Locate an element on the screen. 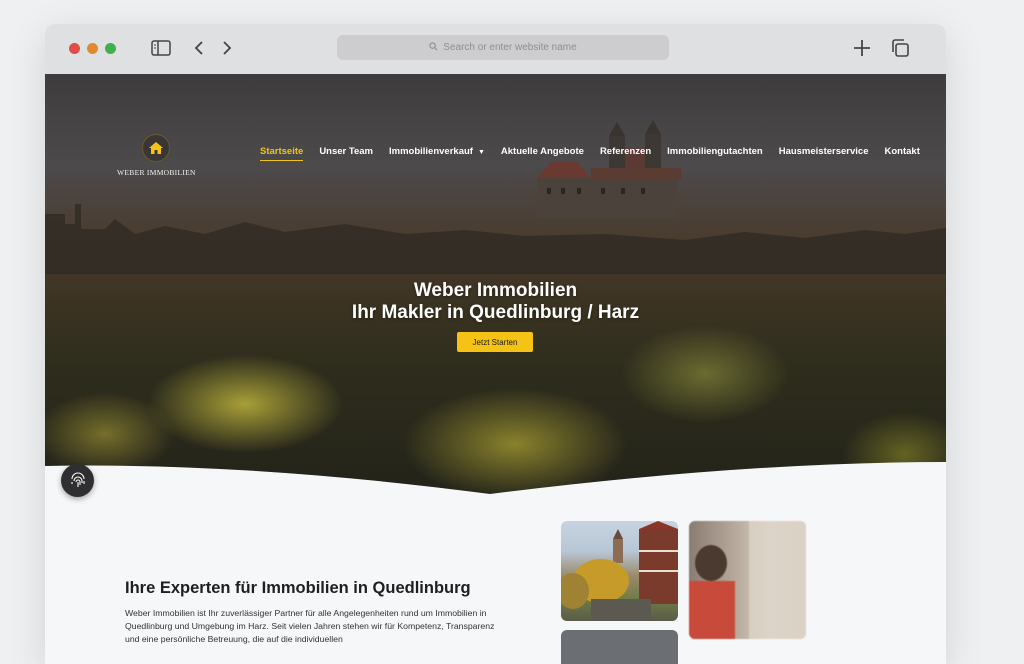  address-bar: Search or enter website name is located at coordinates (503, 47).